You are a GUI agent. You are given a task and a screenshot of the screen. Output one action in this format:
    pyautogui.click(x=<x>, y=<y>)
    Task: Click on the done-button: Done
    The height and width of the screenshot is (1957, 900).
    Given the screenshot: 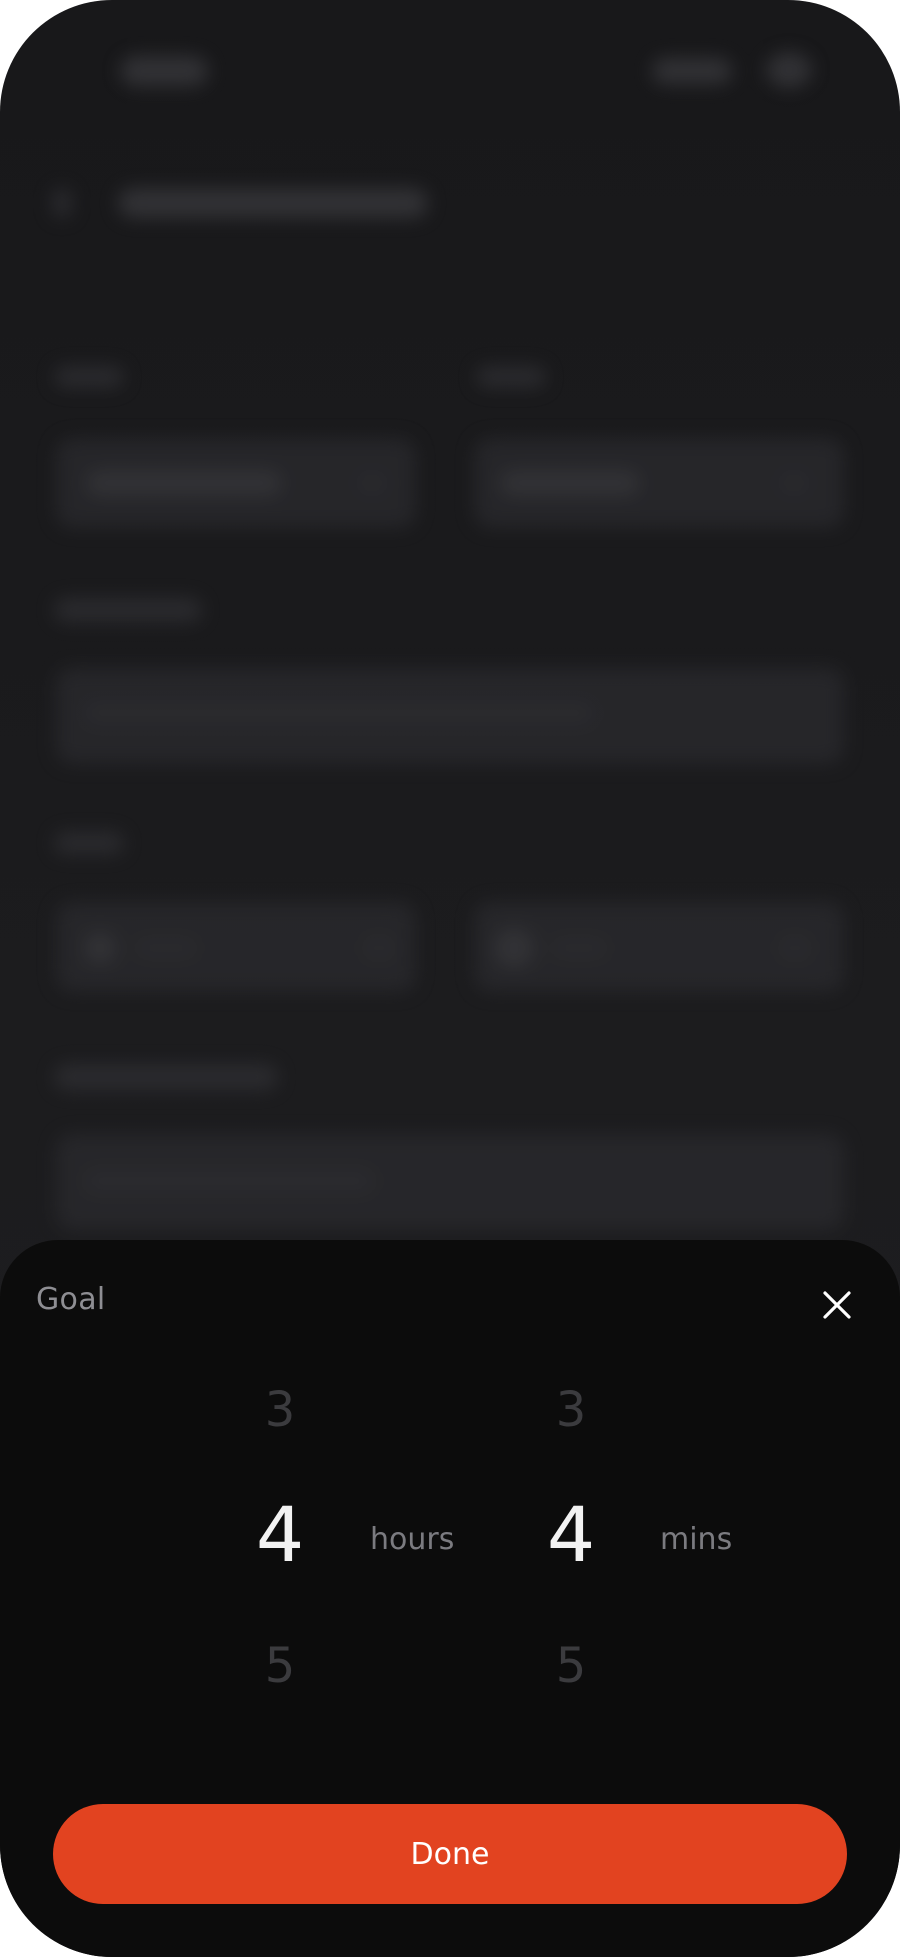 What is the action you would take?
    pyautogui.click(x=450, y=1854)
    